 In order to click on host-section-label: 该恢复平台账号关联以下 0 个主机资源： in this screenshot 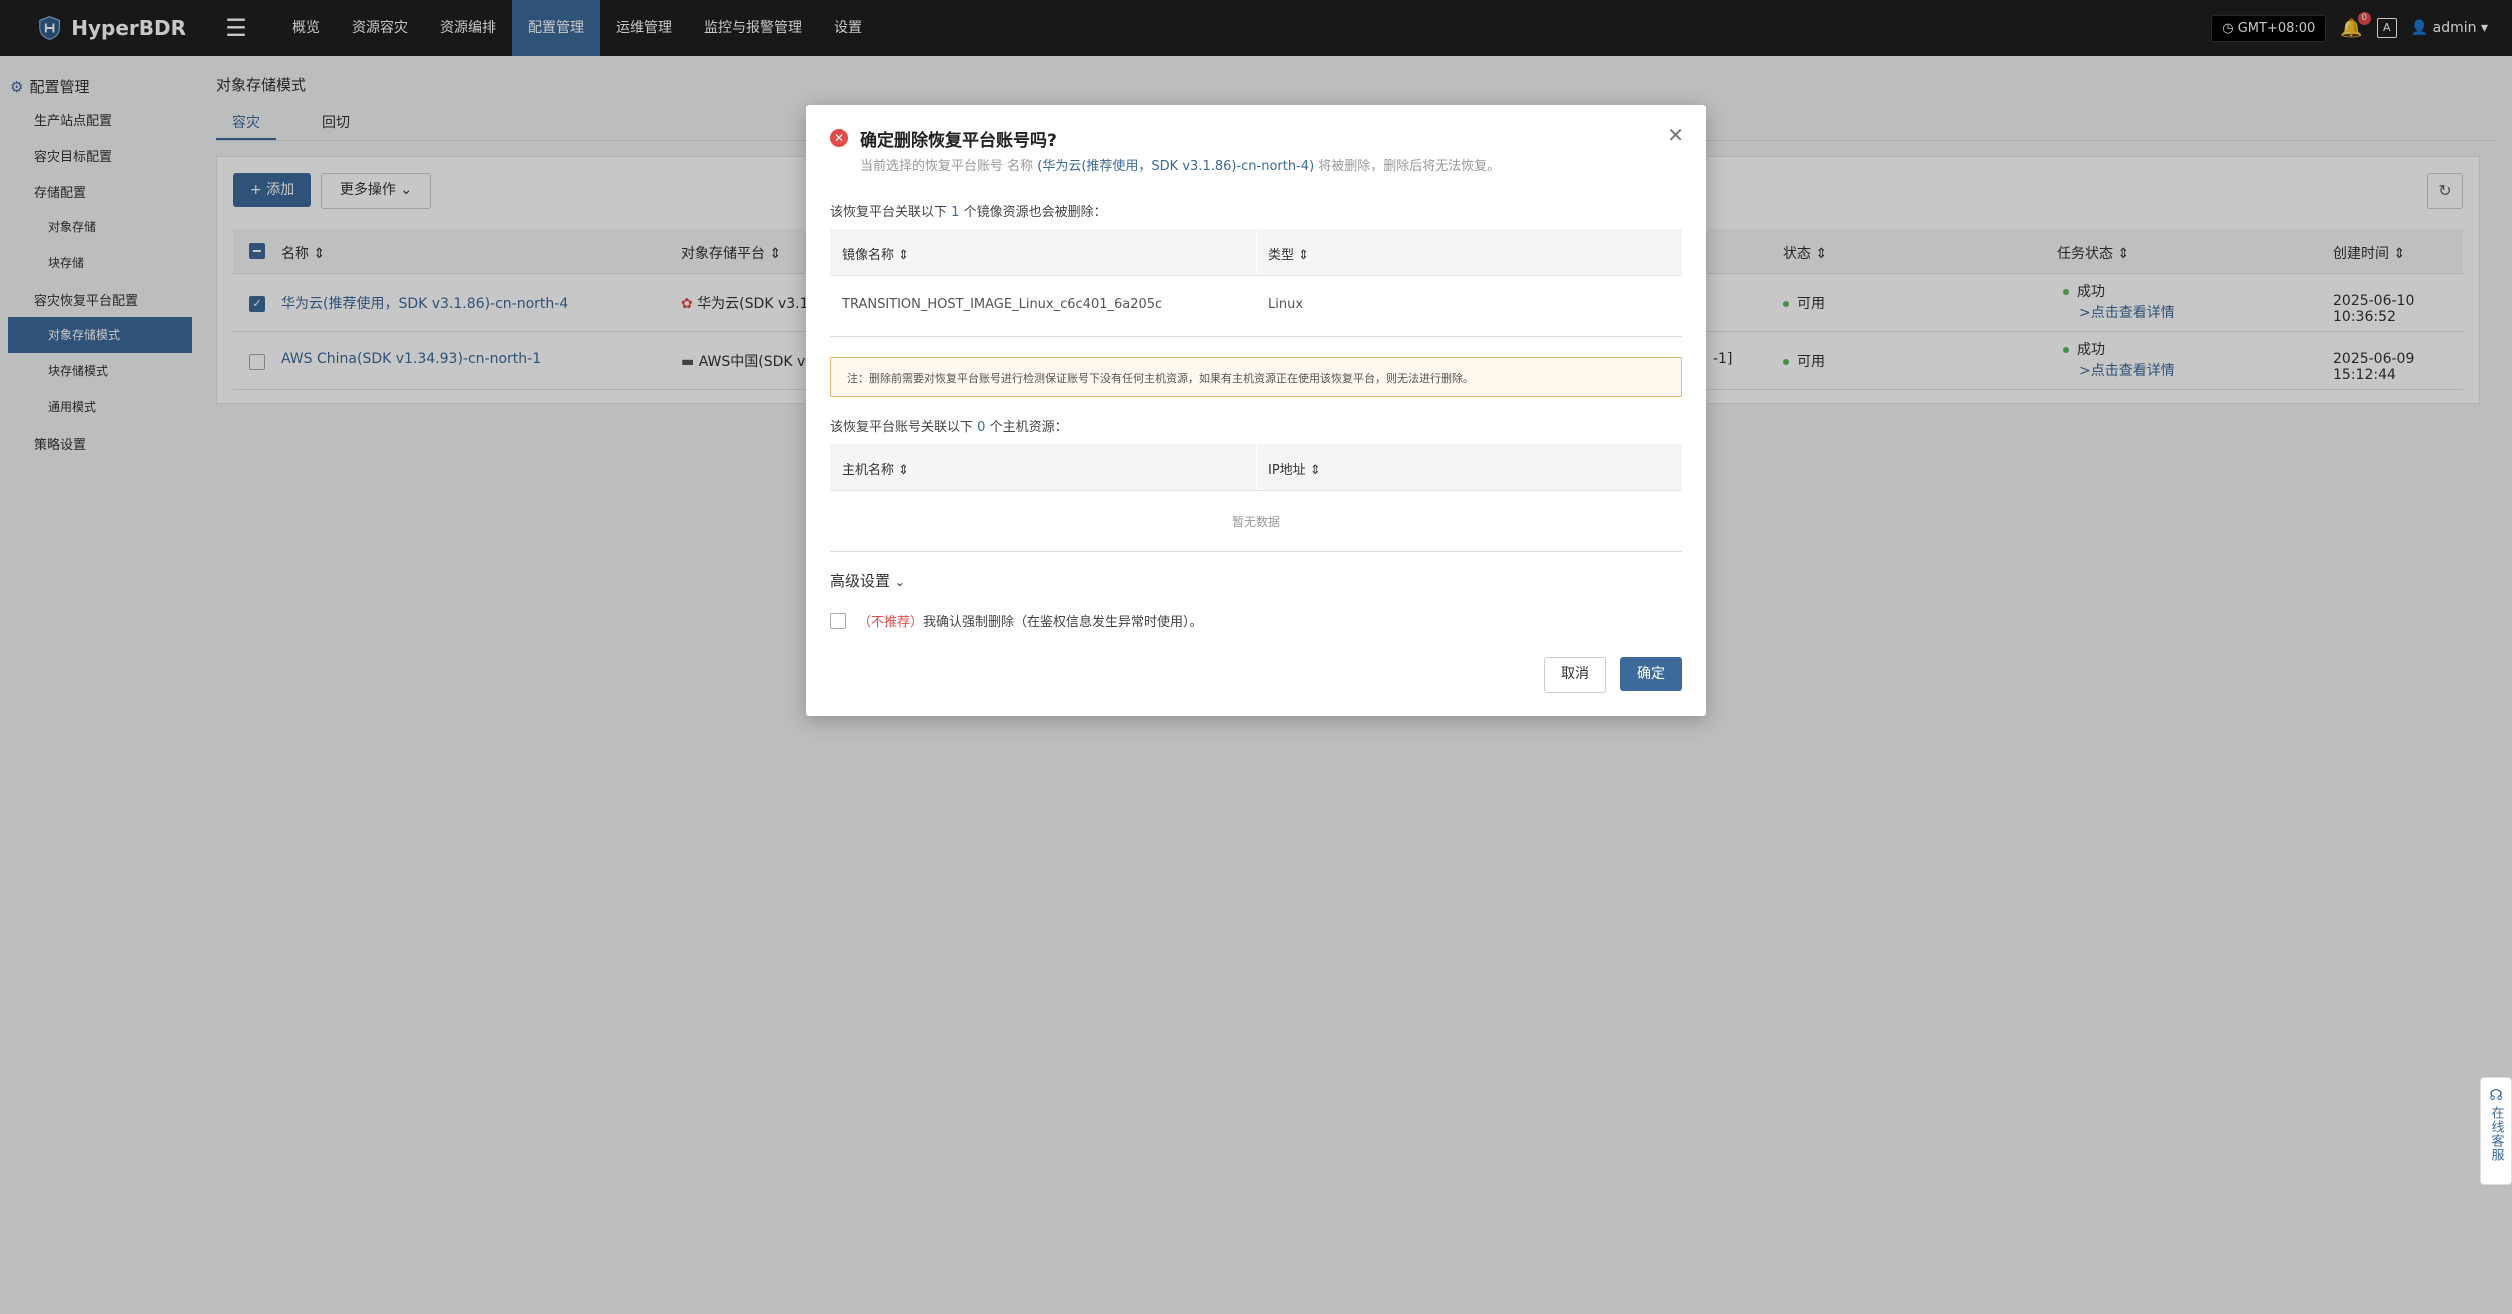, I will do `click(949, 427)`.